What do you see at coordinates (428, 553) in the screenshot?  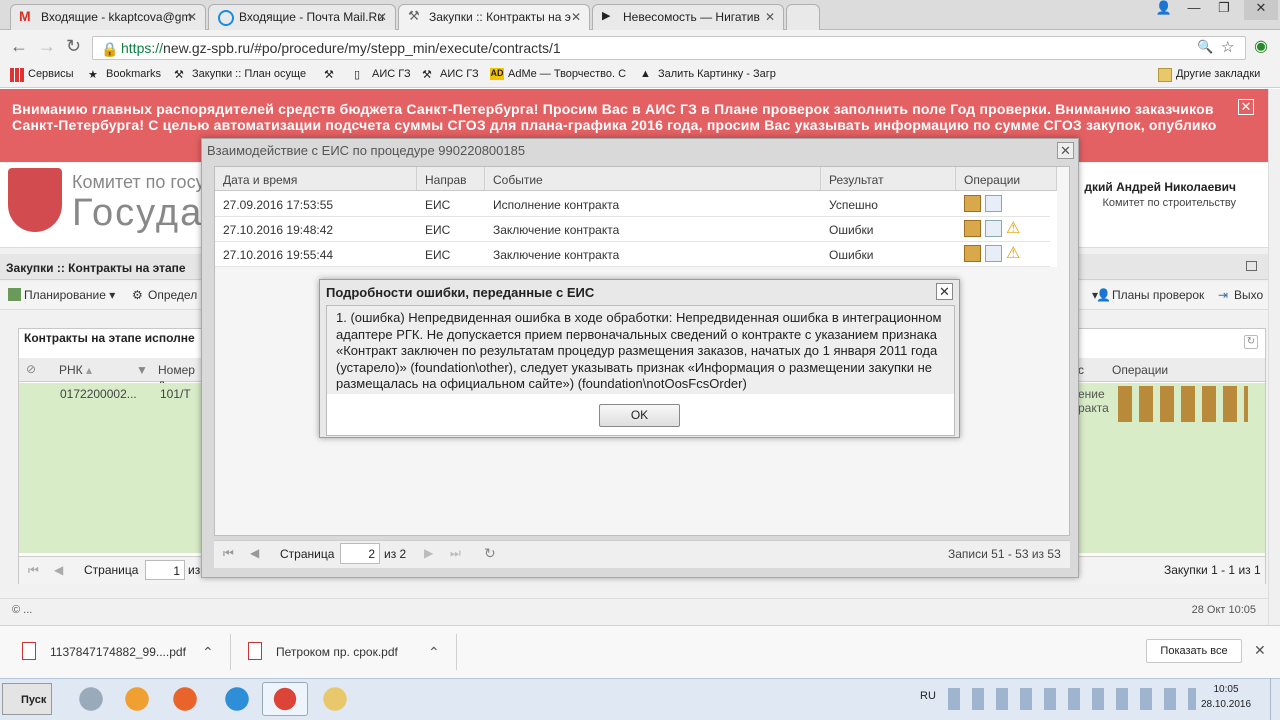 I see `next-page-icon: ▶` at bounding box center [428, 553].